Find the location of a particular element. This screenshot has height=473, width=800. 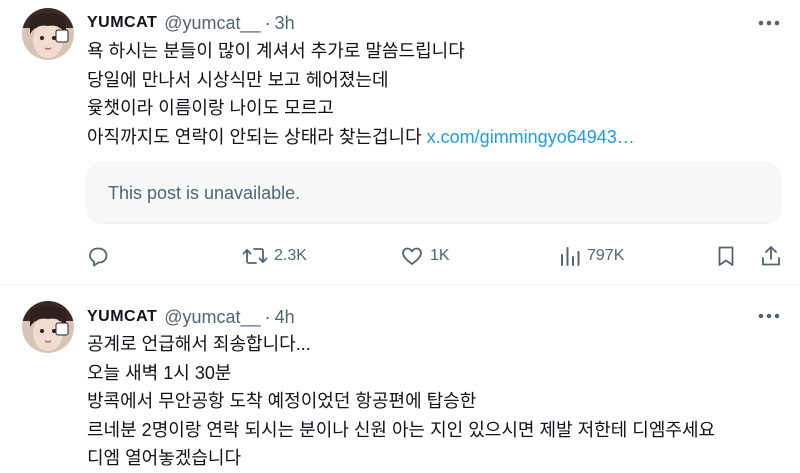

views-count: 797K is located at coordinates (606, 255).